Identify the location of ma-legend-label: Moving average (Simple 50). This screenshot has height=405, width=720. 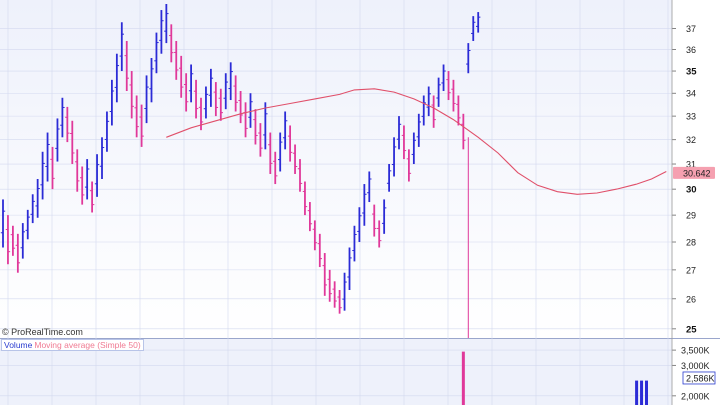
(87, 345).